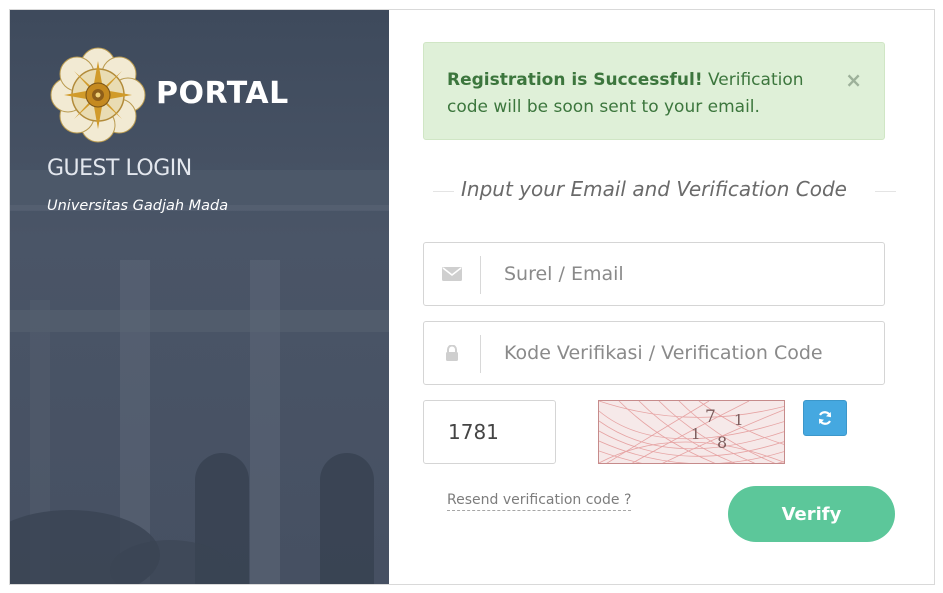 The image size is (943, 593). I want to click on lock-icon, so click(452, 353).